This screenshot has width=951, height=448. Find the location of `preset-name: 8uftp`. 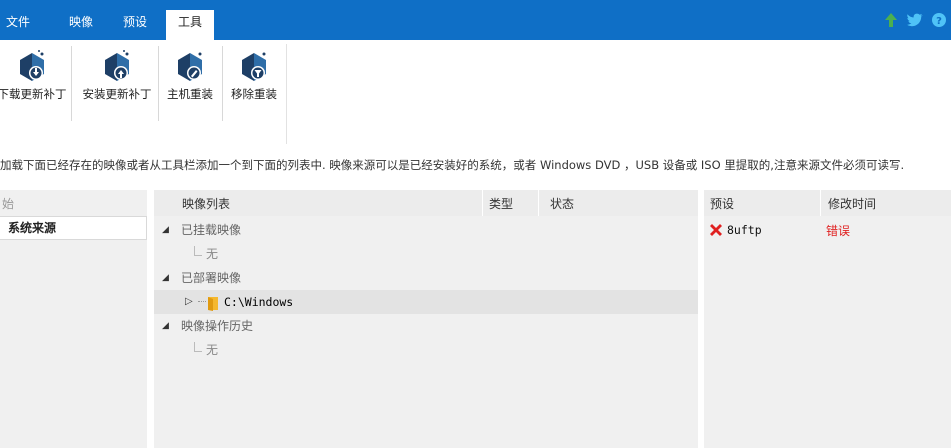

preset-name: 8uftp is located at coordinates (744, 230).